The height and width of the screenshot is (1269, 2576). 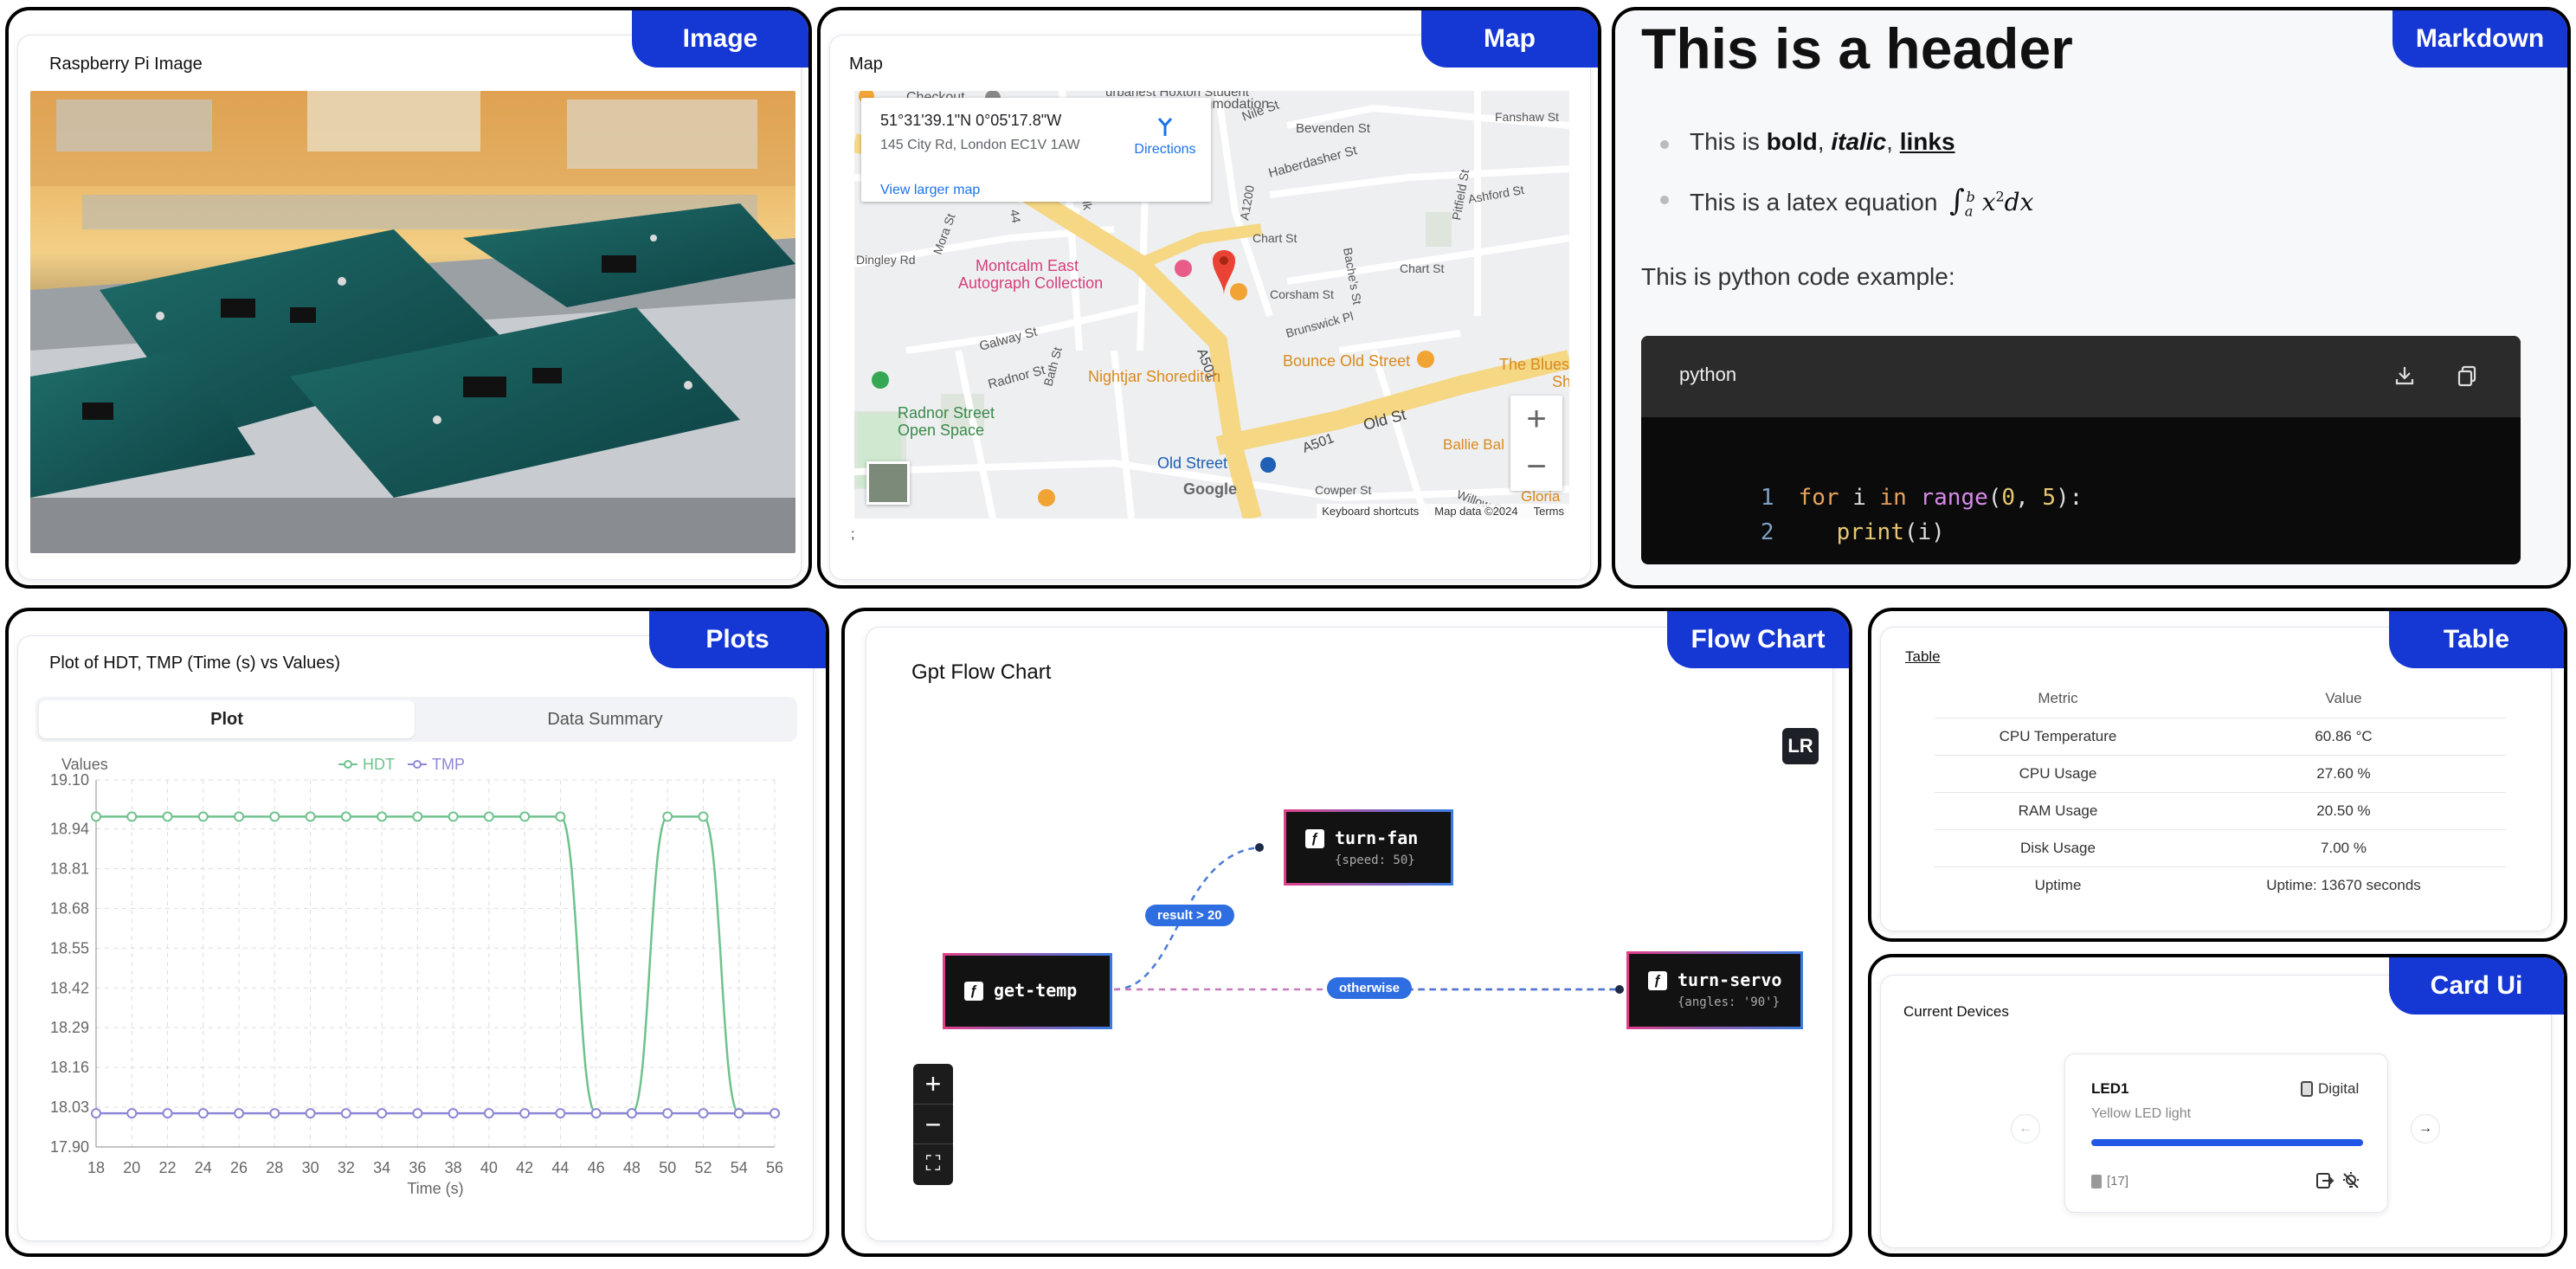 I want to click on x-tick-label: 36, so click(x=417, y=1167).